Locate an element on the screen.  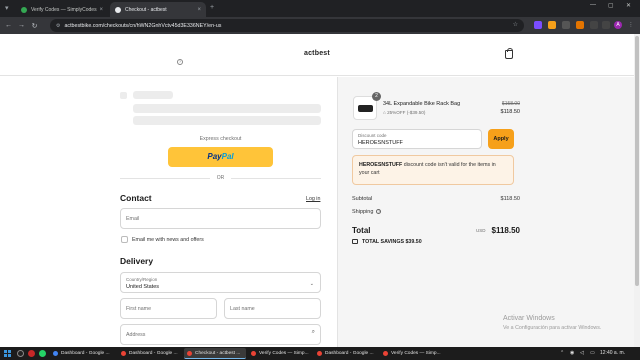
total-savings: TOTAL SAVINGS $39.50 is located at coordinates (387, 242).